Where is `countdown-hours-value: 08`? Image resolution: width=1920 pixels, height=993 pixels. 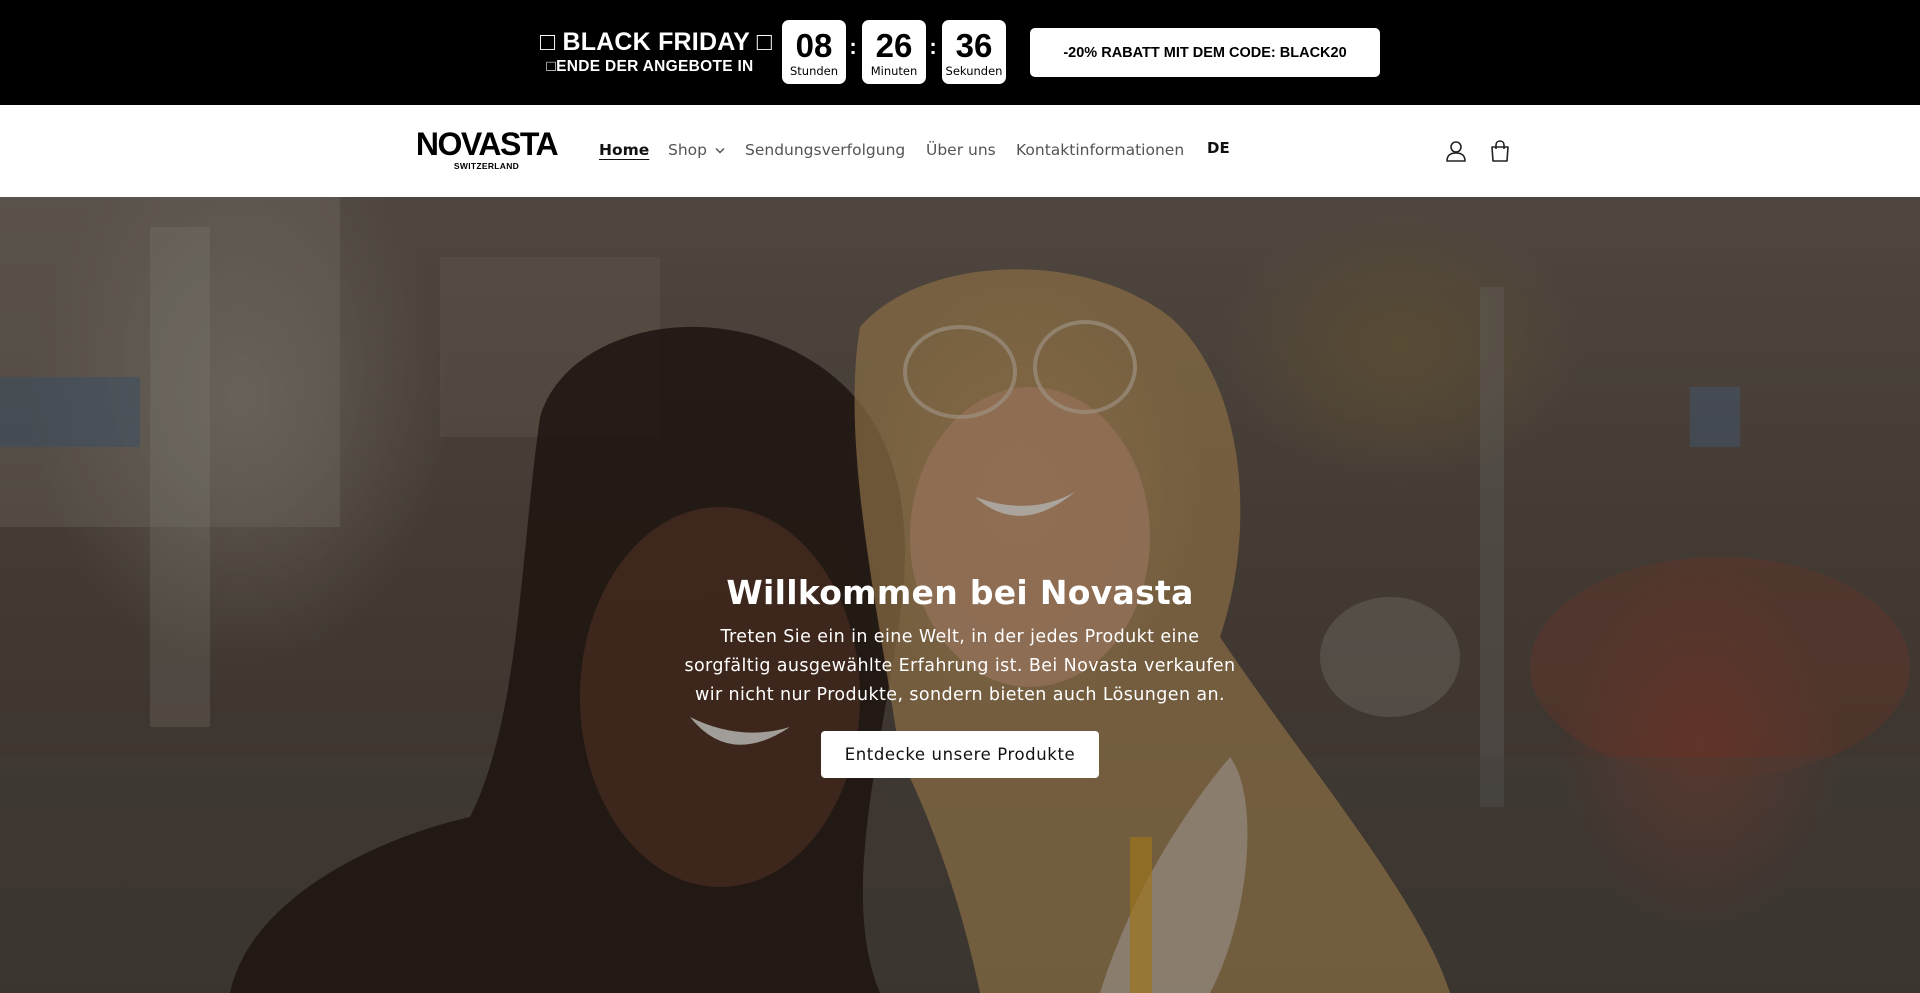 countdown-hours-value: 08 is located at coordinates (814, 45).